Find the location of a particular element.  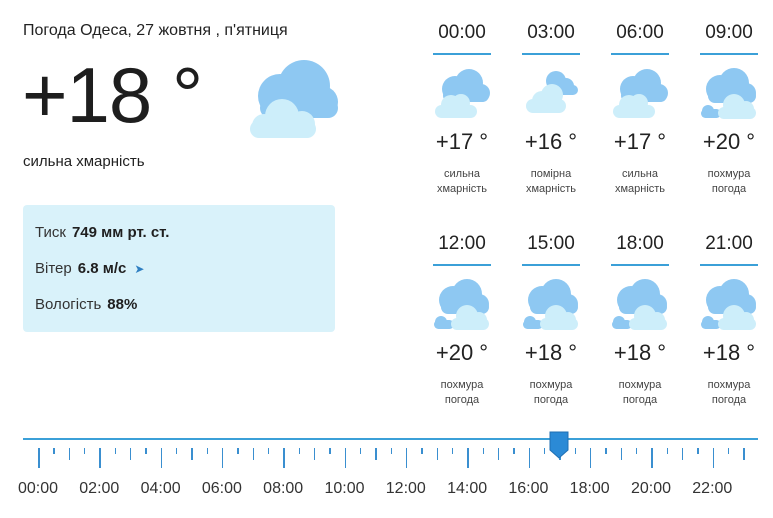

forecast-slot: 06:00 +17 ° сильна хмарність is located at coordinates (640, 109).